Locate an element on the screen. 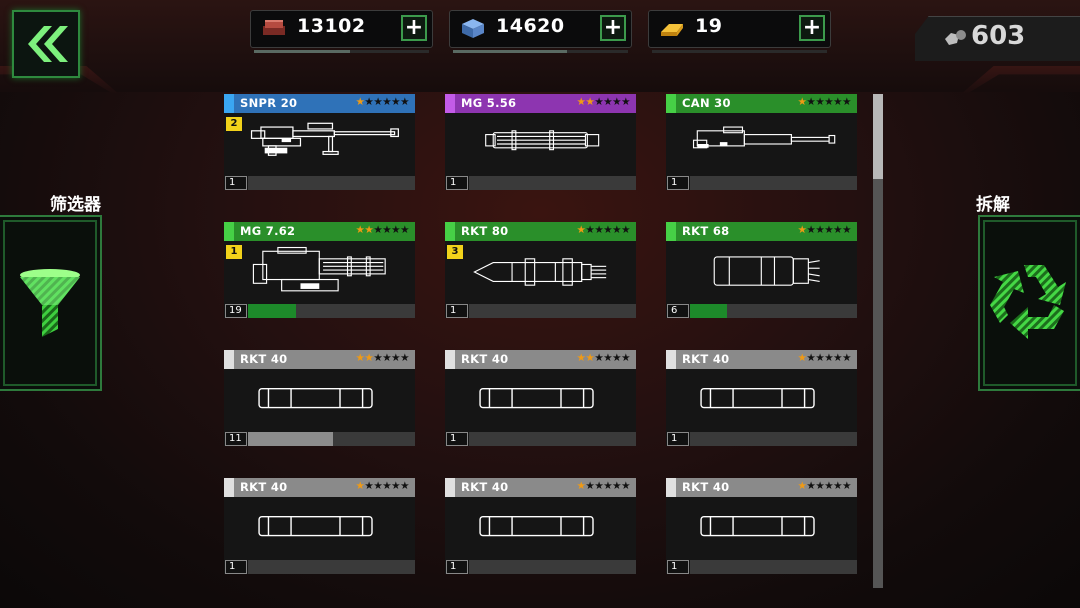  components-counter: 603 is located at coordinates (997, 38).